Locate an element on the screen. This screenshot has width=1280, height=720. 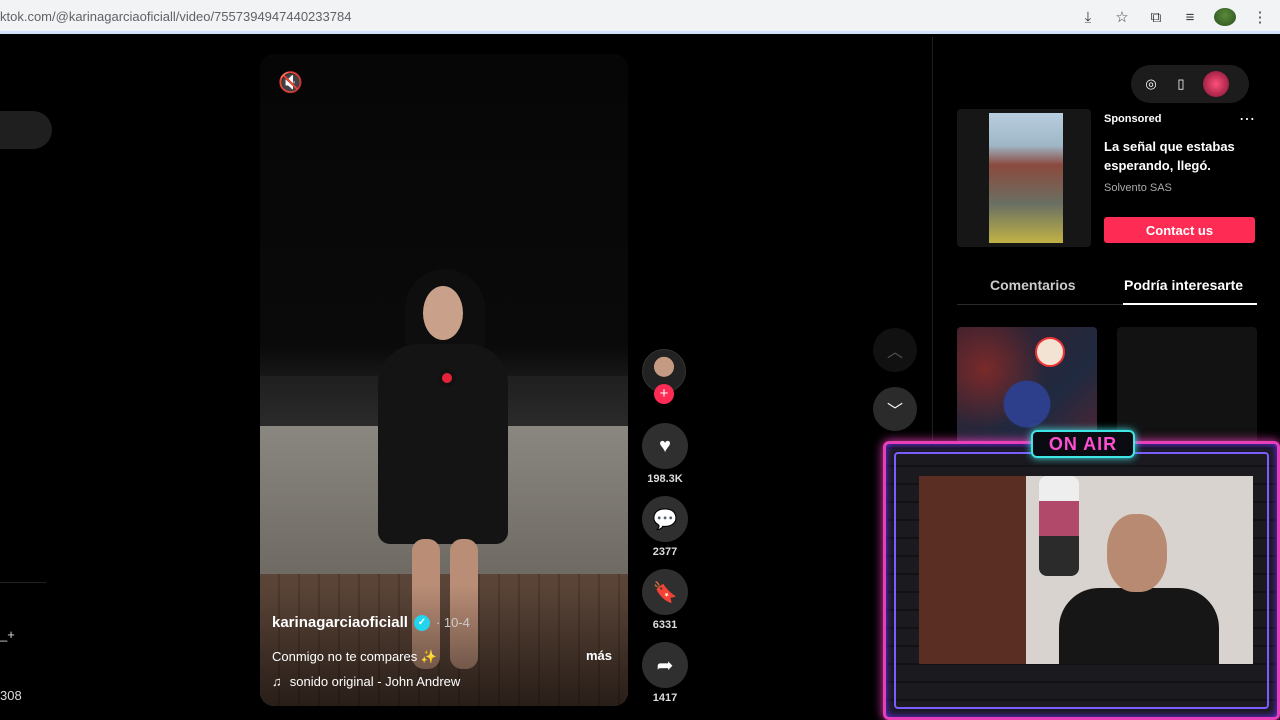
install-icon: ⤓ is located at coordinates (1088, 17).